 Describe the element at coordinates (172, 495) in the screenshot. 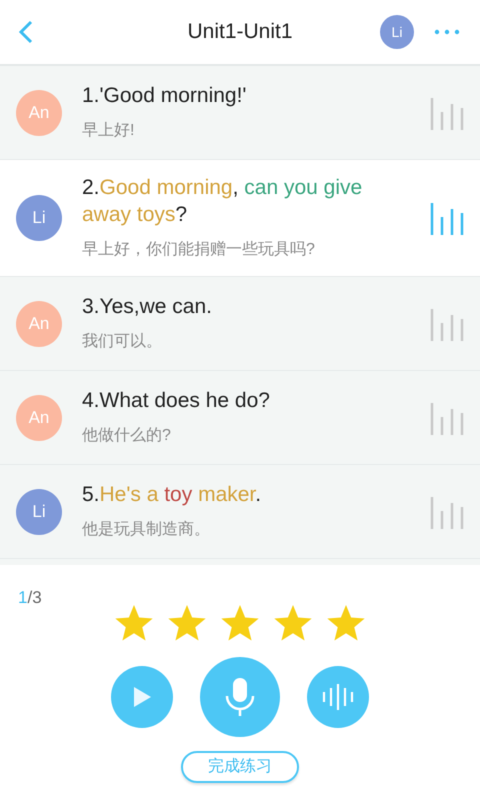

I see `english-sentence: 5.He's a toy maker.` at that location.